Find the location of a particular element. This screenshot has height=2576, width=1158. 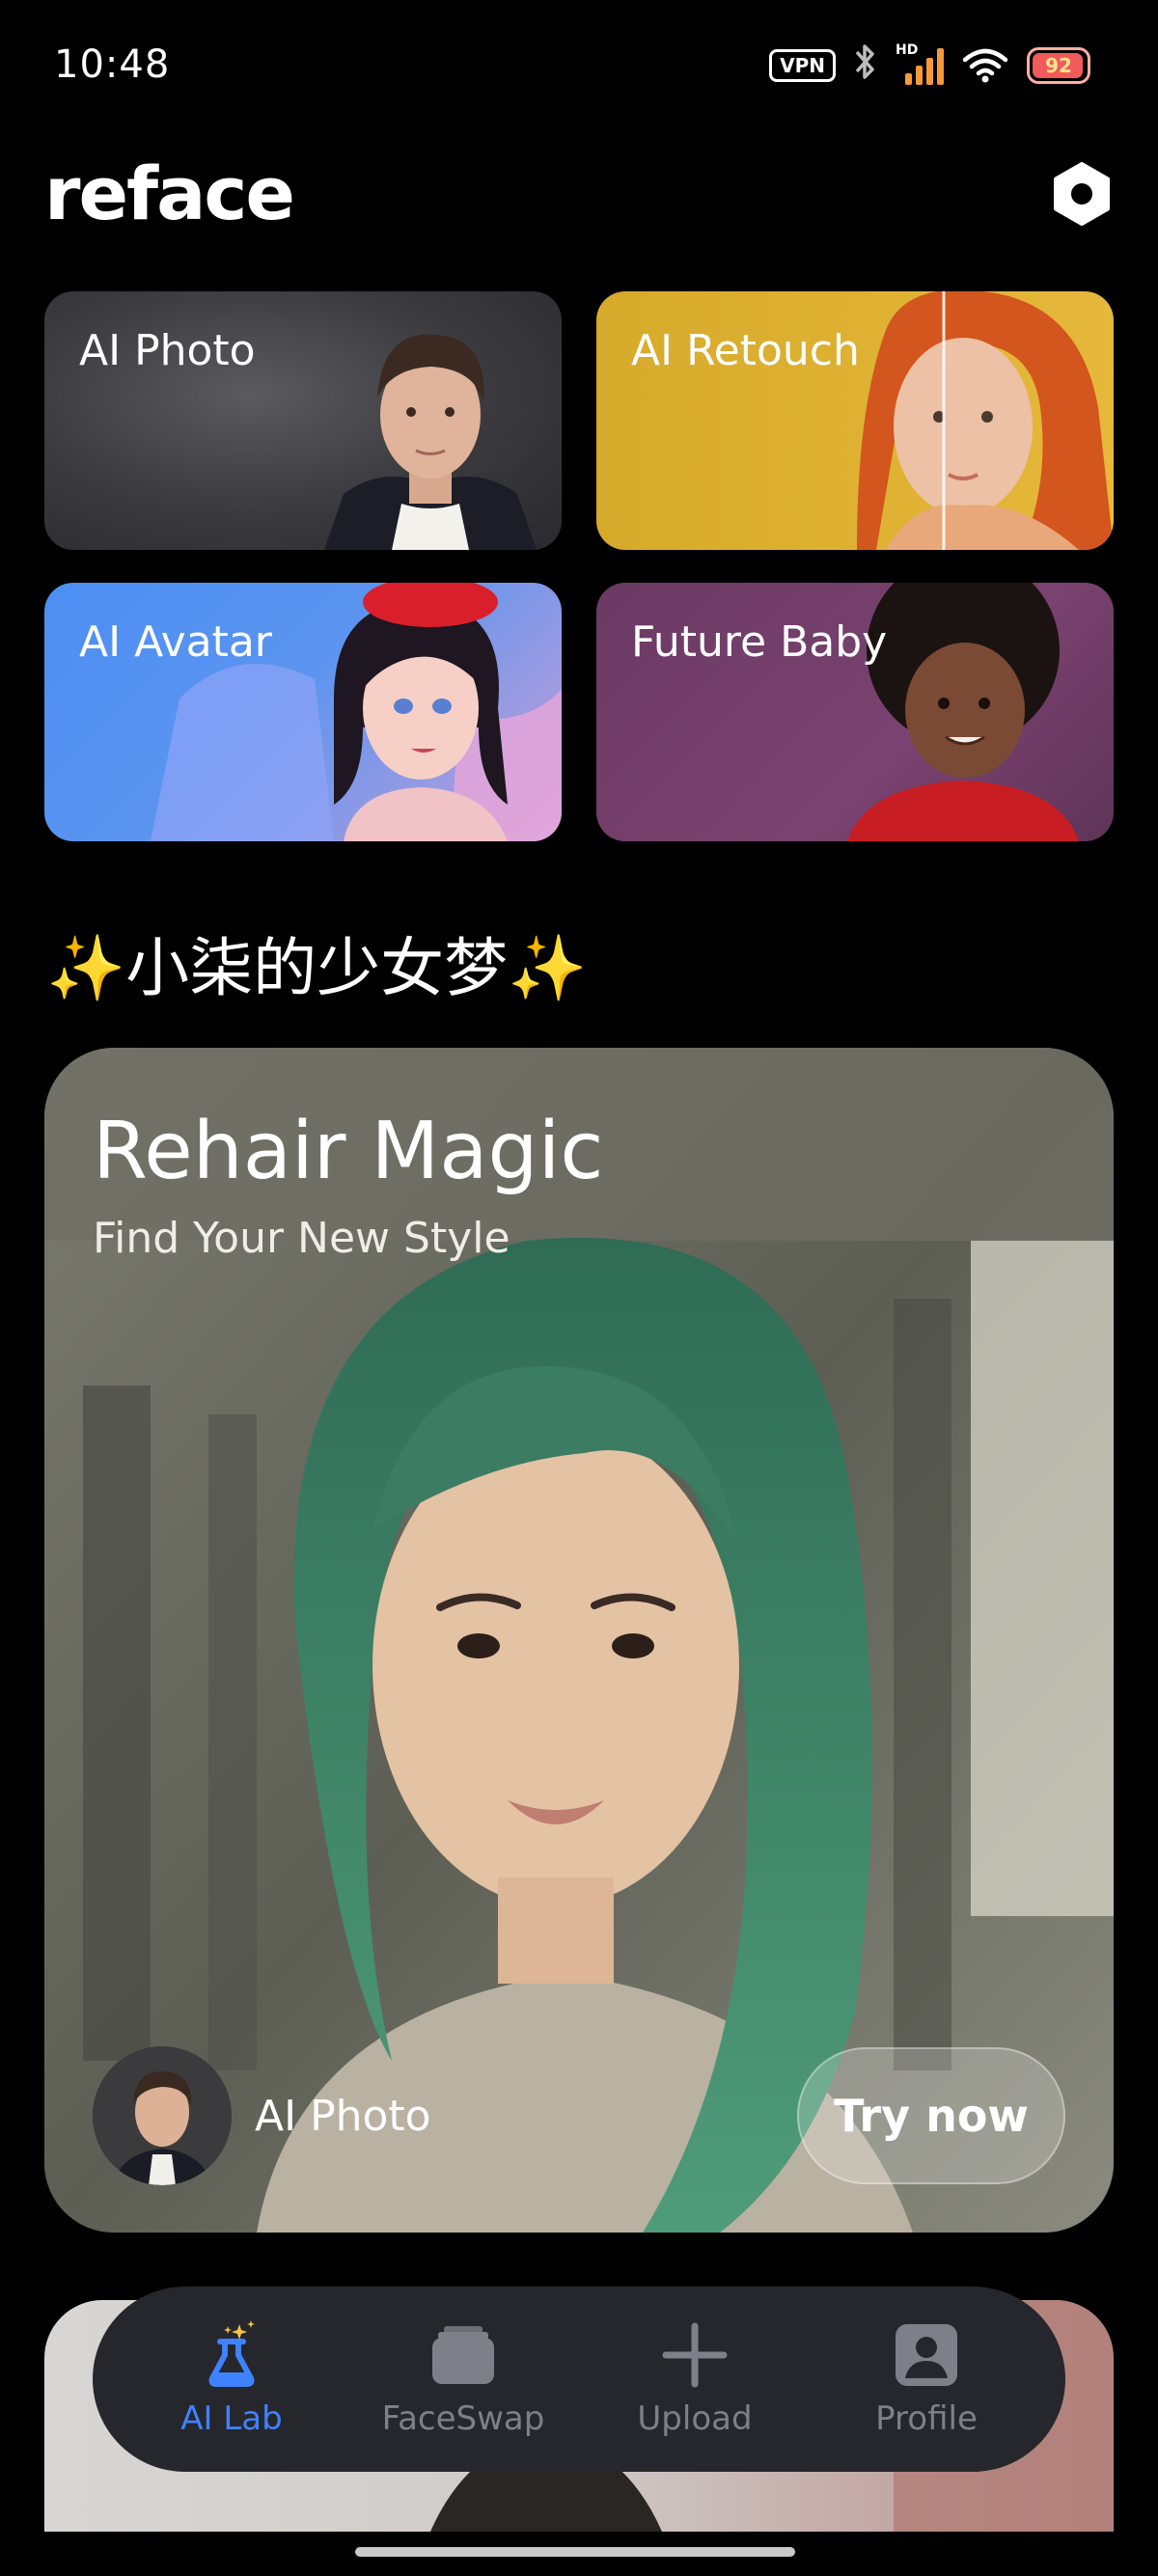

nav-item-profile: Profile is located at coordinates (926, 2380).